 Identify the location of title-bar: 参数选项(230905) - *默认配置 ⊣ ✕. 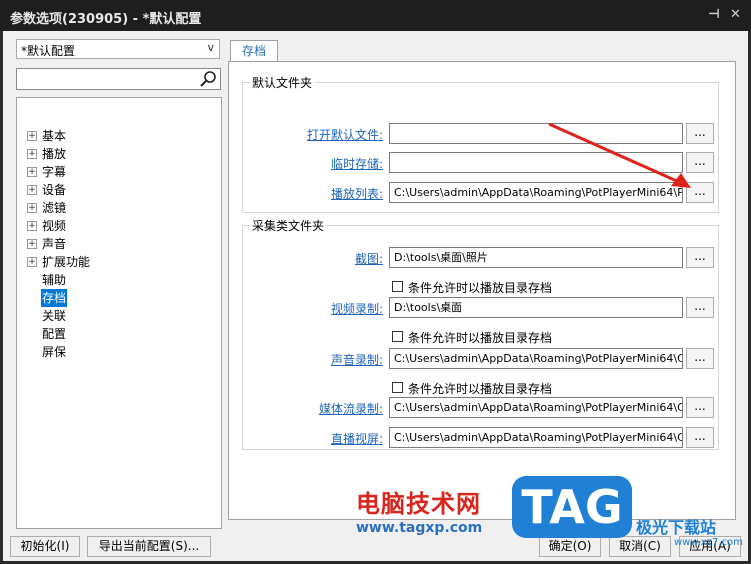
(375, 15).